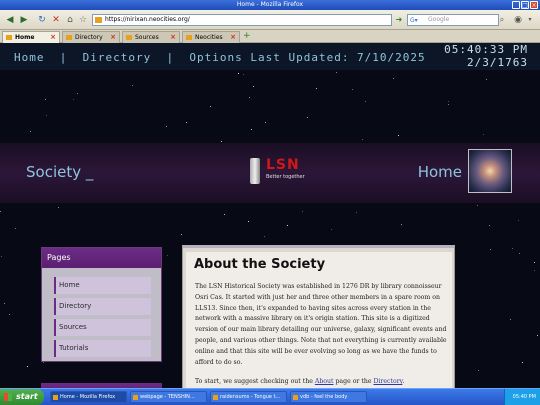 The width and height of the screenshot is (540, 405). Describe the element at coordinates (91, 37) in the screenshot. I see `tab-directory: Directory ×` at that location.